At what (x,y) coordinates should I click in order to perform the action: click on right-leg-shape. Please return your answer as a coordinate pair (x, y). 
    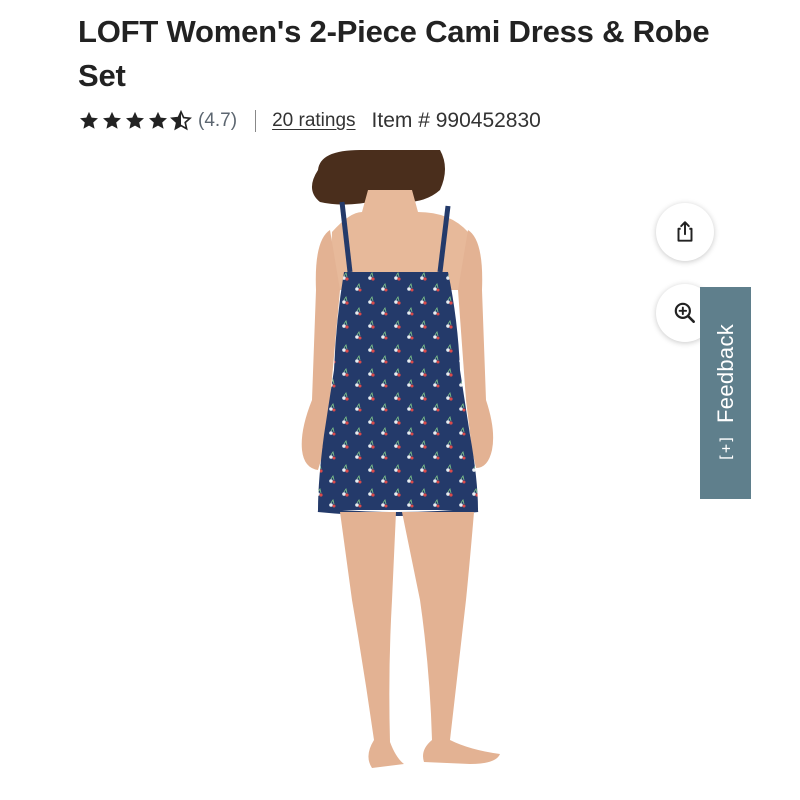
    Looking at the image, I should click on (451, 638).